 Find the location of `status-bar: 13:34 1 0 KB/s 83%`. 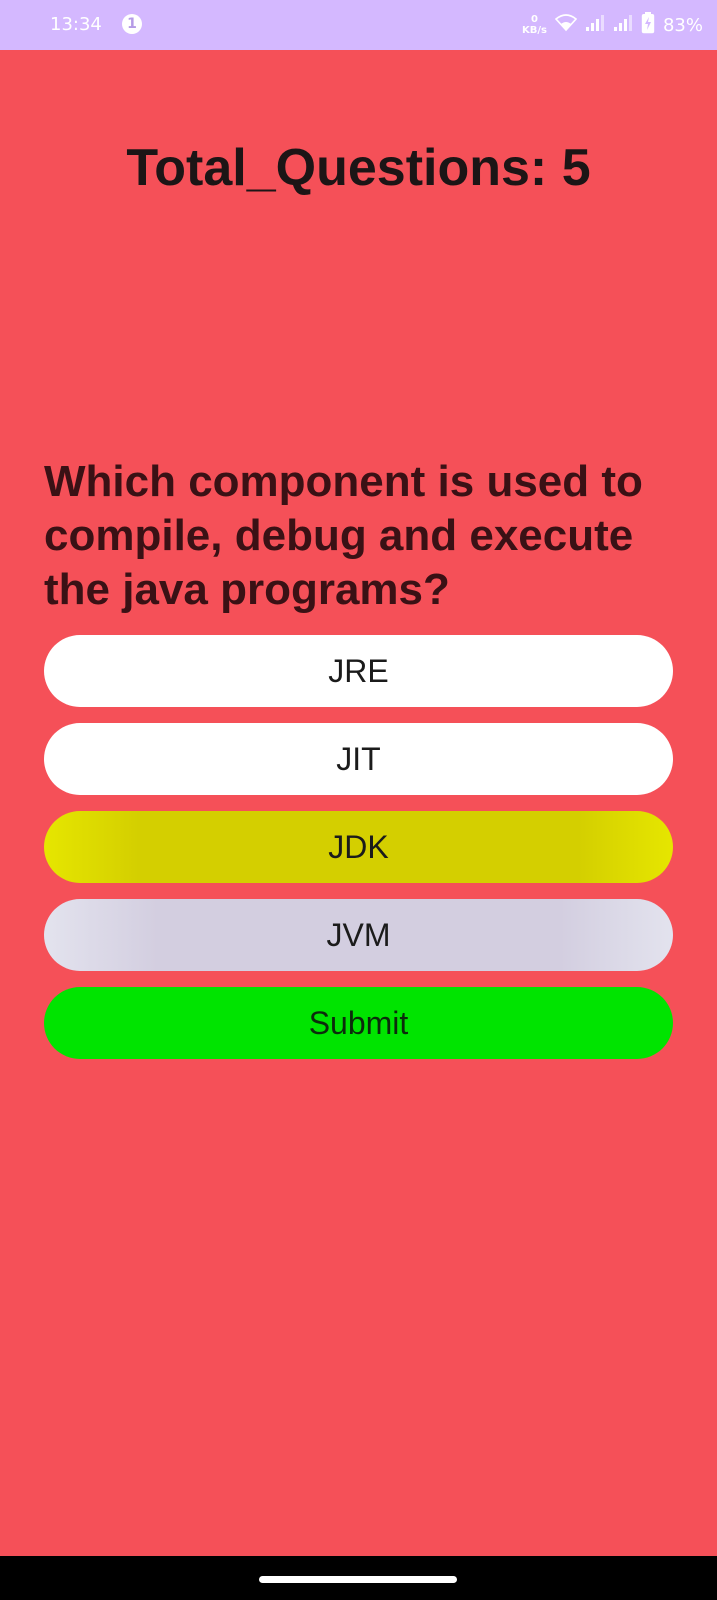

status-bar: 13:34 1 0 KB/s 83% is located at coordinates (358, 25).